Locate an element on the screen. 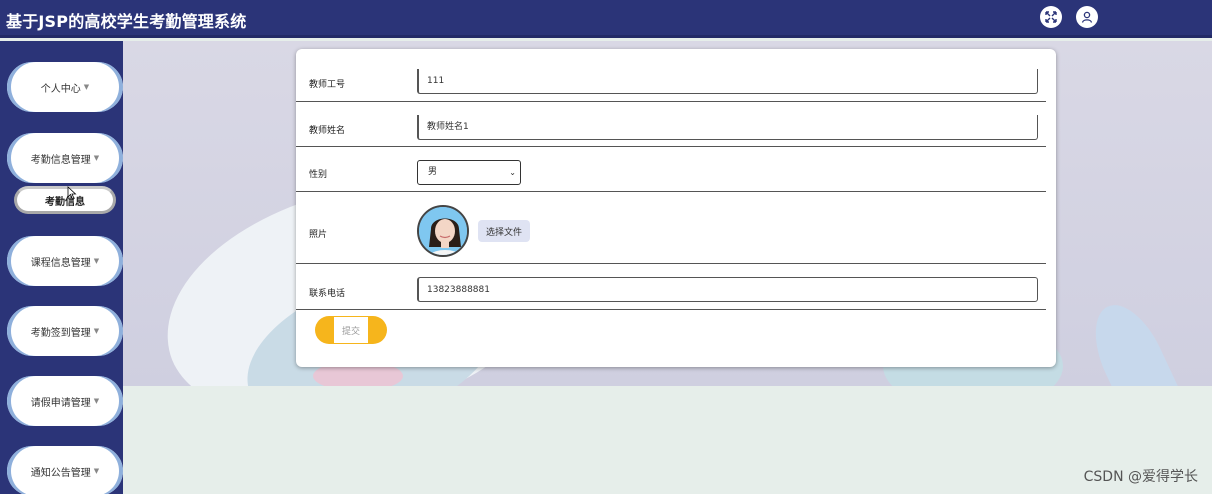  phone-label: 联系电话 is located at coordinates (327, 294).